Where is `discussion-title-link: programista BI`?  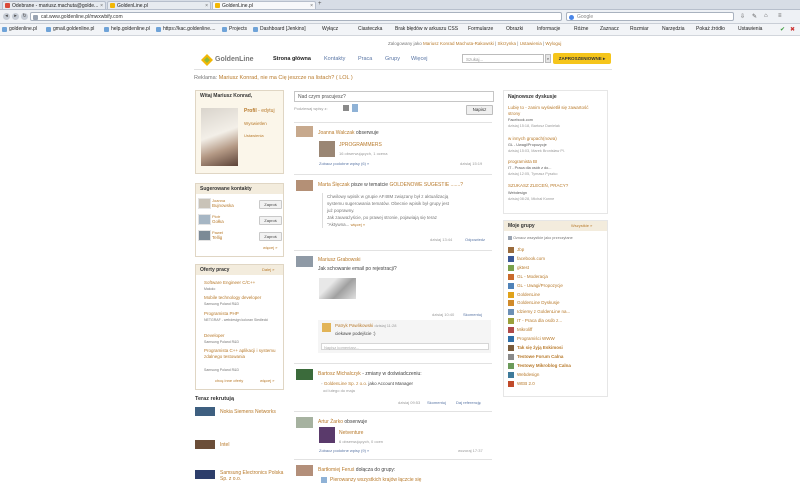
discussion-title-link: programista BI is located at coordinates (522, 161).